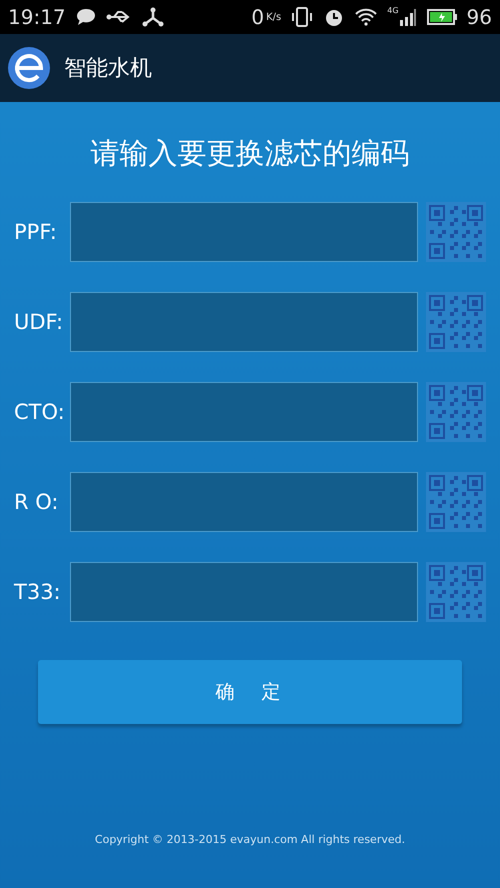 The image size is (500, 888). What do you see at coordinates (250, 839) in the screenshot?
I see `copyright-text: Copyright © 2013-2015 evayun.com All rights reserved.` at bounding box center [250, 839].